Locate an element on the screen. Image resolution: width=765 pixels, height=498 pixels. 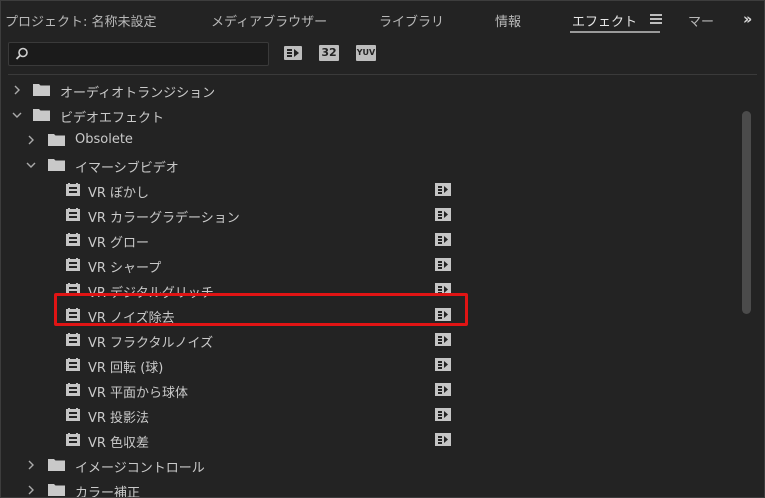
tree-item-label: イメージコントロール is located at coordinates (140, 468).